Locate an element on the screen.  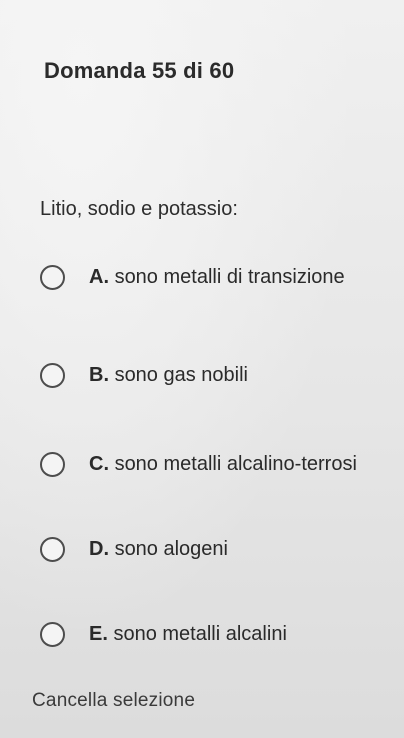
option-a: A. sono metalli di transizione is located at coordinates (192, 277).